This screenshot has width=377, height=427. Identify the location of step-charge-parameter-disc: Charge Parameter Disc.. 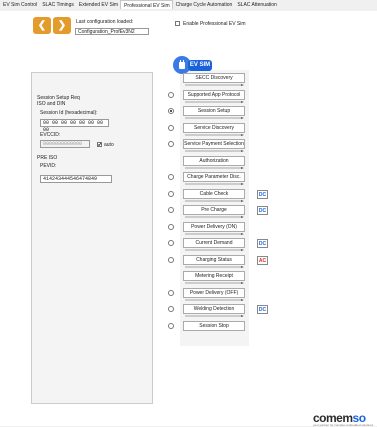
(214, 177).